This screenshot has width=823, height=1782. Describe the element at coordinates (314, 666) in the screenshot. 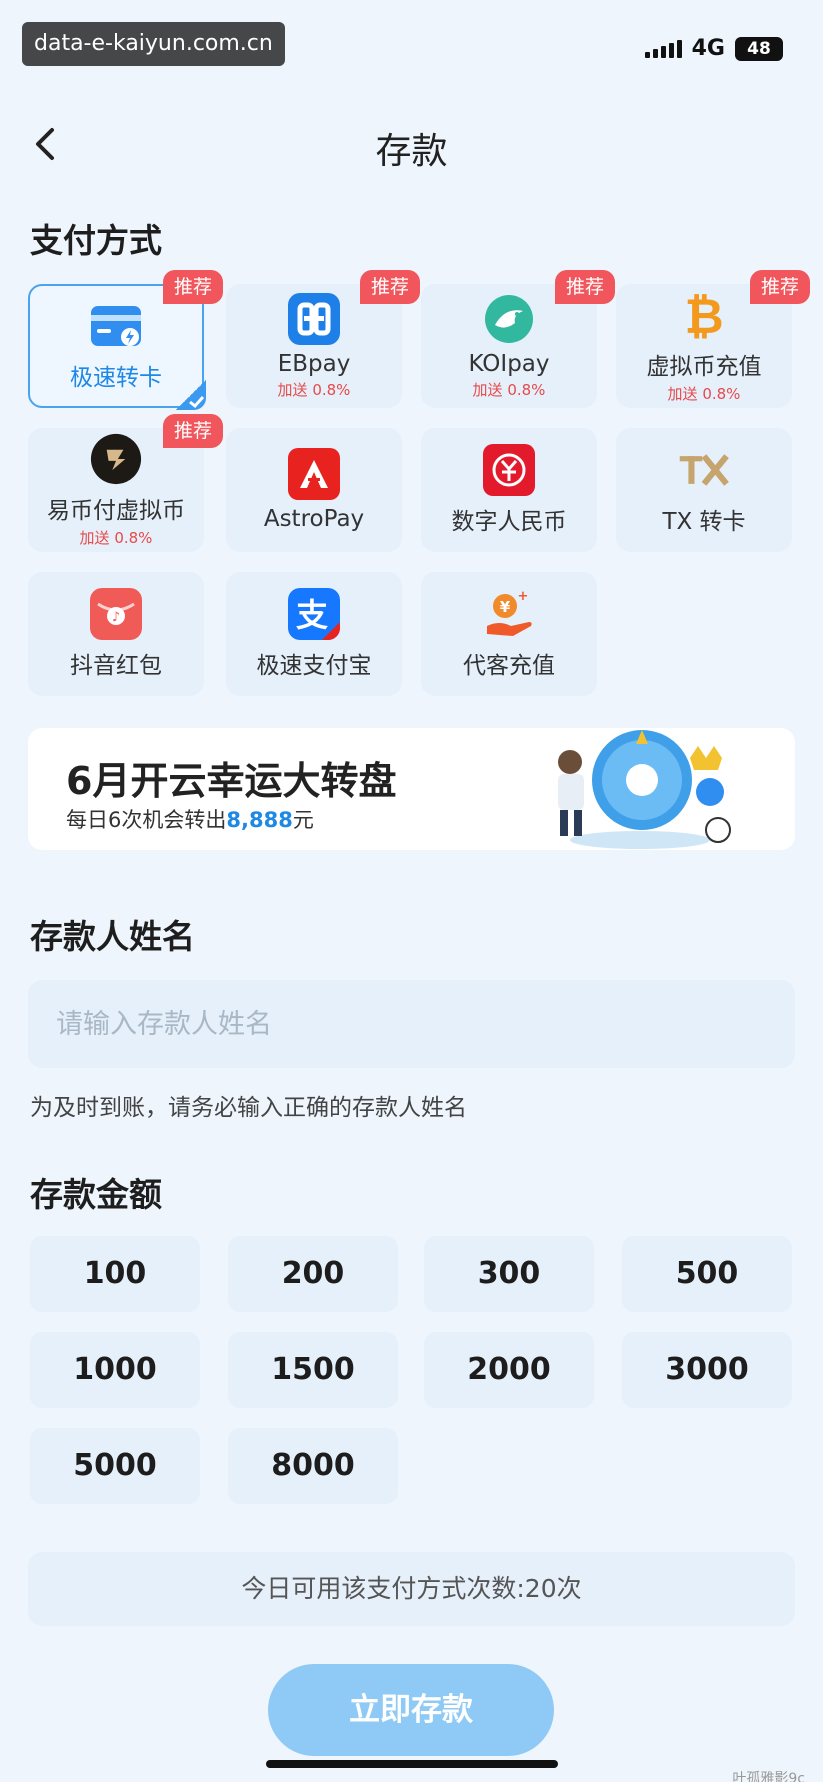

I see `payment-method-label: 极速支付宝` at that location.